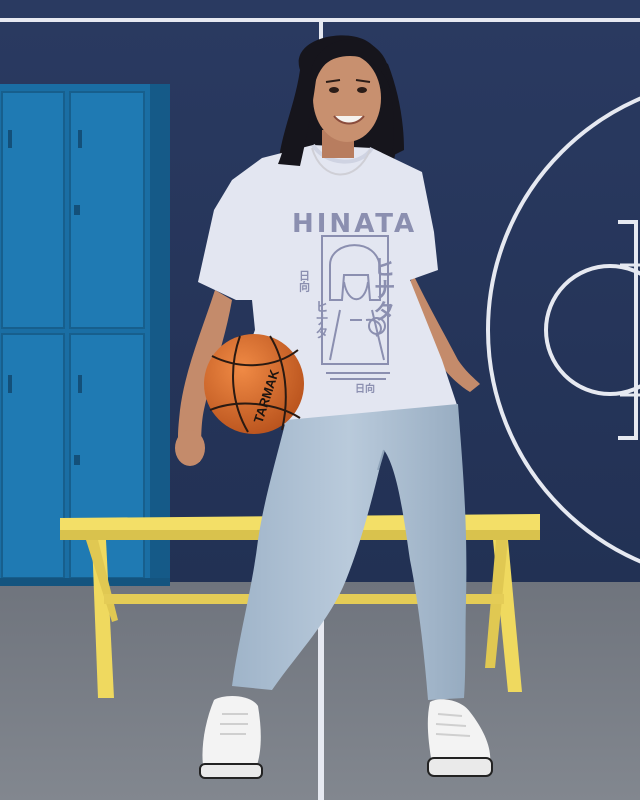 The width and height of the screenshot is (640, 800). I want to click on tshirt-print-left-kanji: 日向, so click(304, 281).